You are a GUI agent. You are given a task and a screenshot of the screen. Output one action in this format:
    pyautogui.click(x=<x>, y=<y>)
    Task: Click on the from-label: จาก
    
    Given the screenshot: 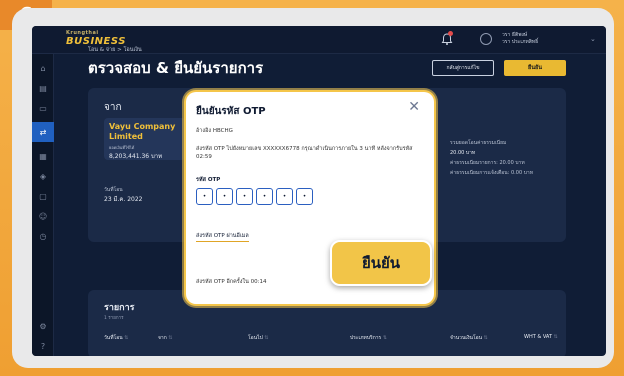 What is the action you would take?
    pyautogui.click(x=113, y=107)
    